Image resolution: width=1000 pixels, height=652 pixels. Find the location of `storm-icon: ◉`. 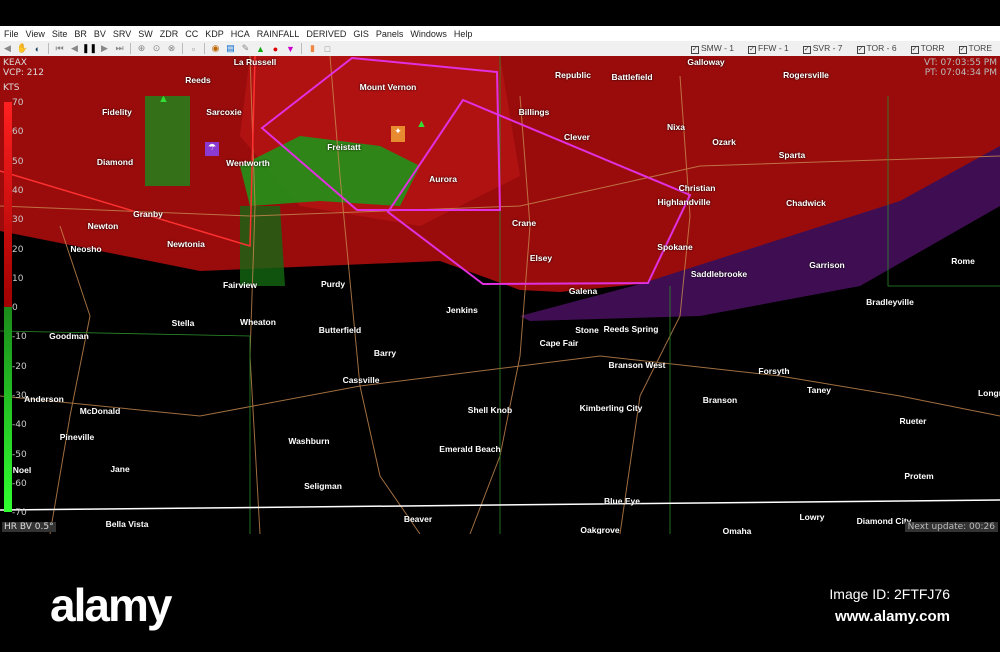

storm-icon: ◉ is located at coordinates (215, 49).